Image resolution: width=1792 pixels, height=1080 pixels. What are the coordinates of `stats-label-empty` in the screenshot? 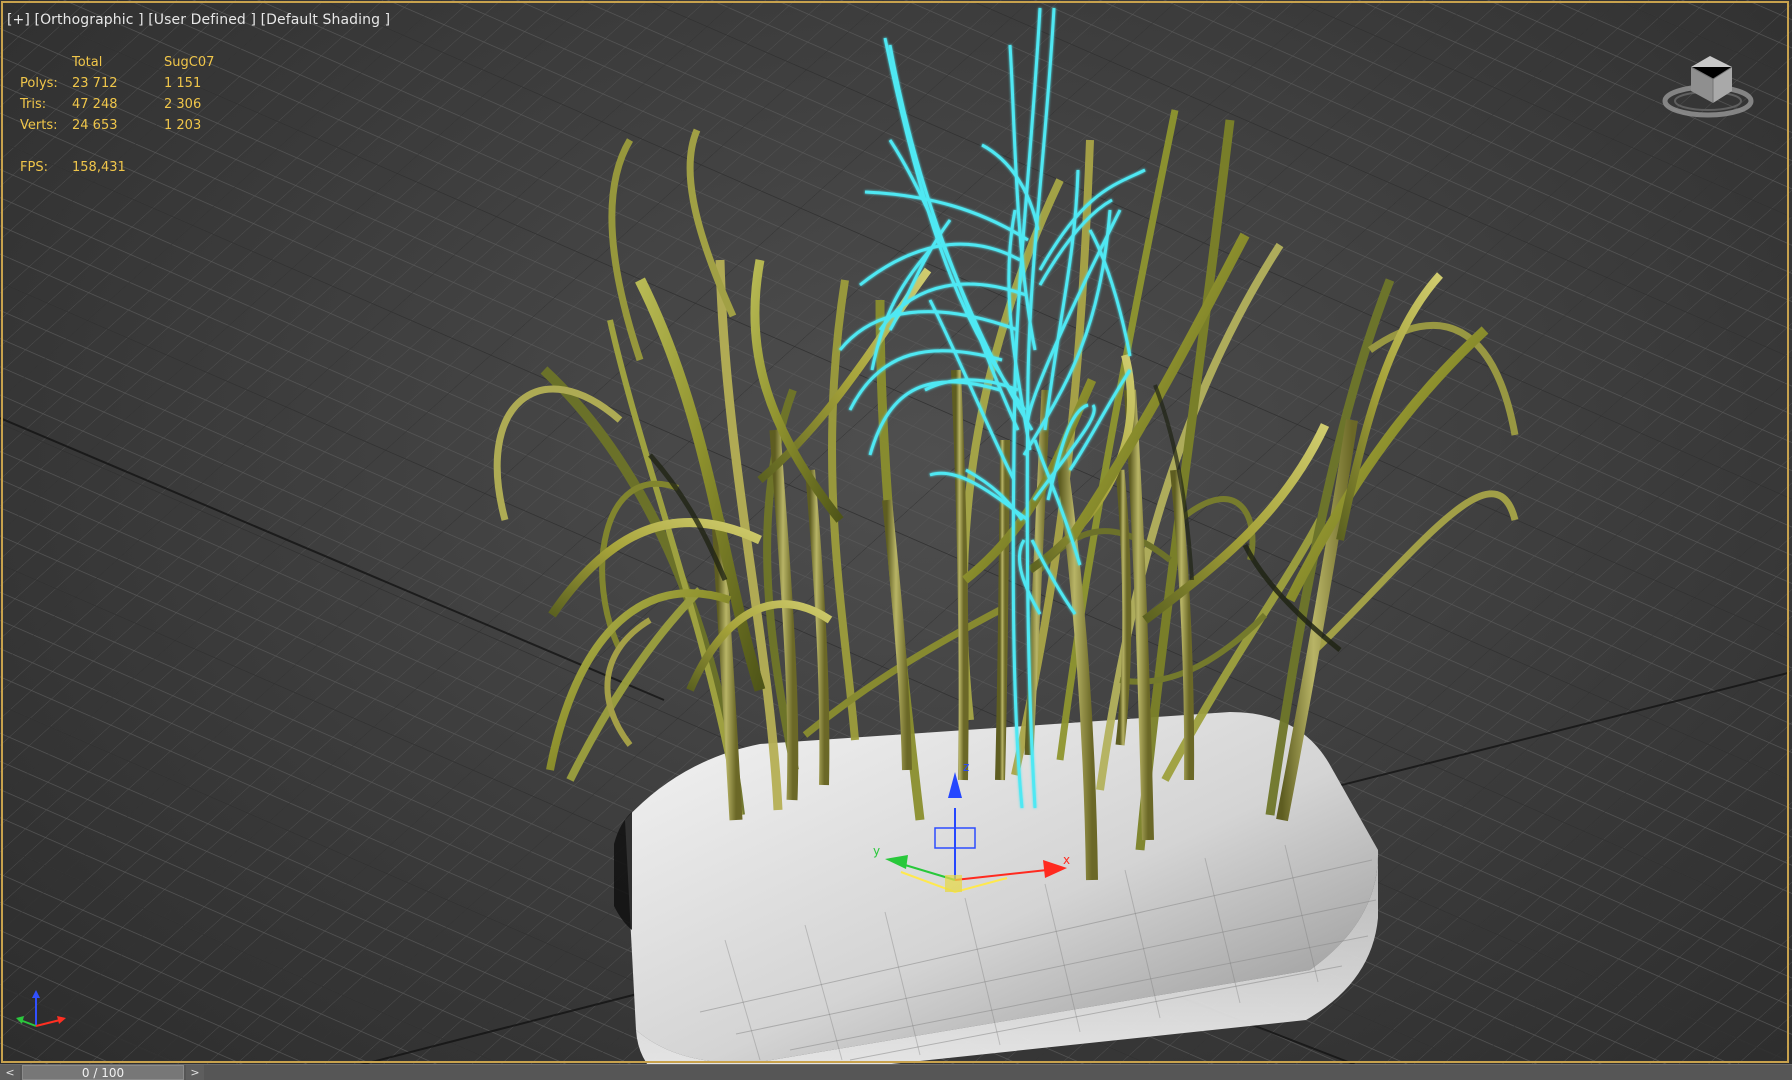 It's located at (46, 62).